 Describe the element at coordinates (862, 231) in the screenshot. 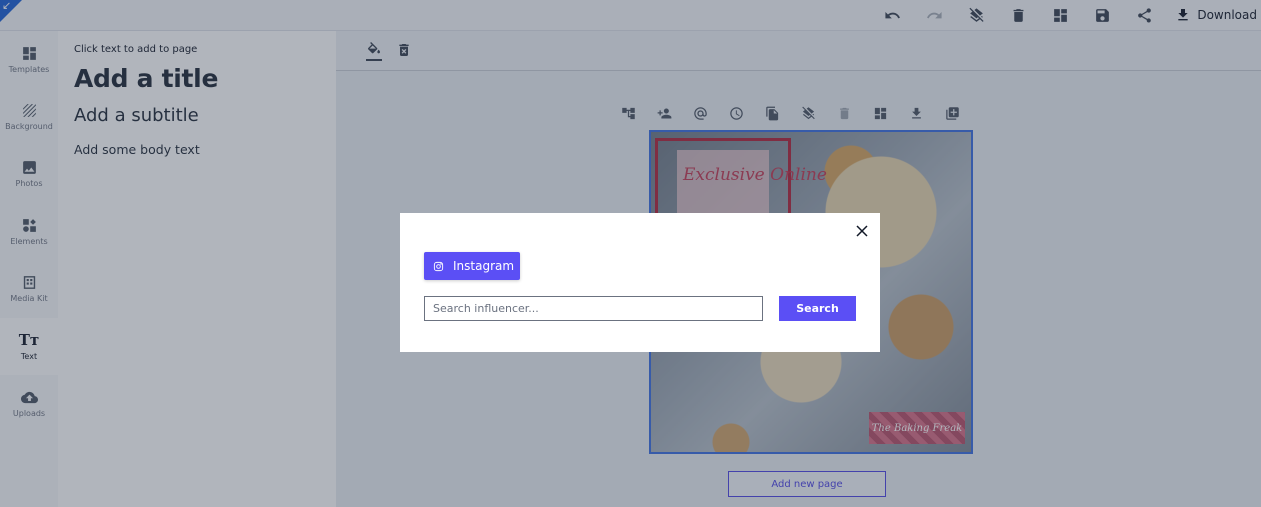

I see `close-icon` at that location.